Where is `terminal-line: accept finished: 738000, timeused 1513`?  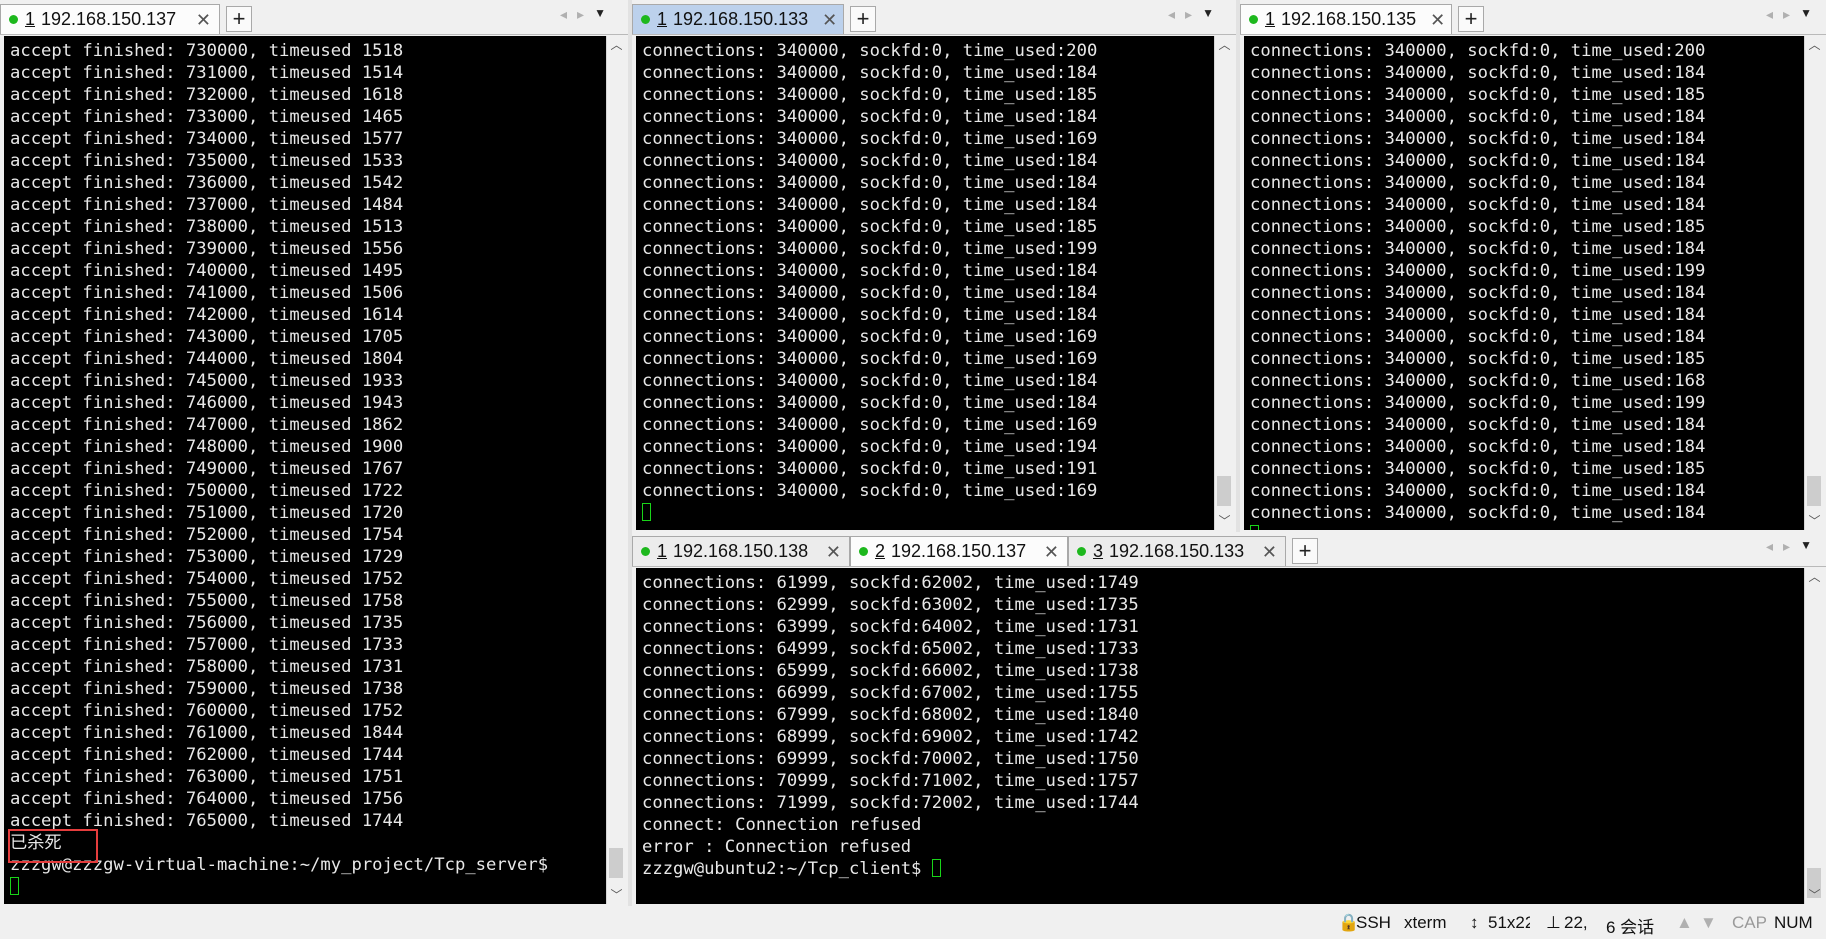
terminal-line: accept finished: 738000, timeused 1513 is located at coordinates (207, 227).